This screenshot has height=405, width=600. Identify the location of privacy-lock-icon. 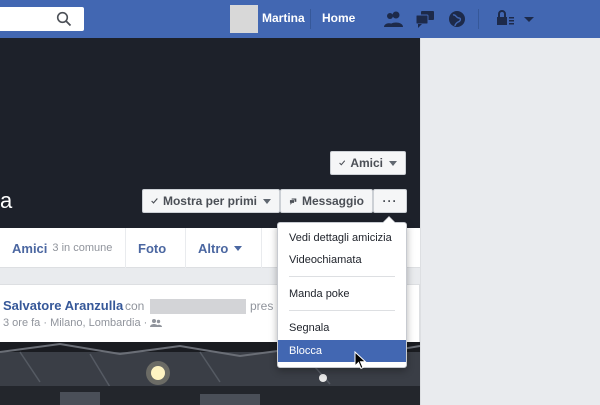
(505, 19).